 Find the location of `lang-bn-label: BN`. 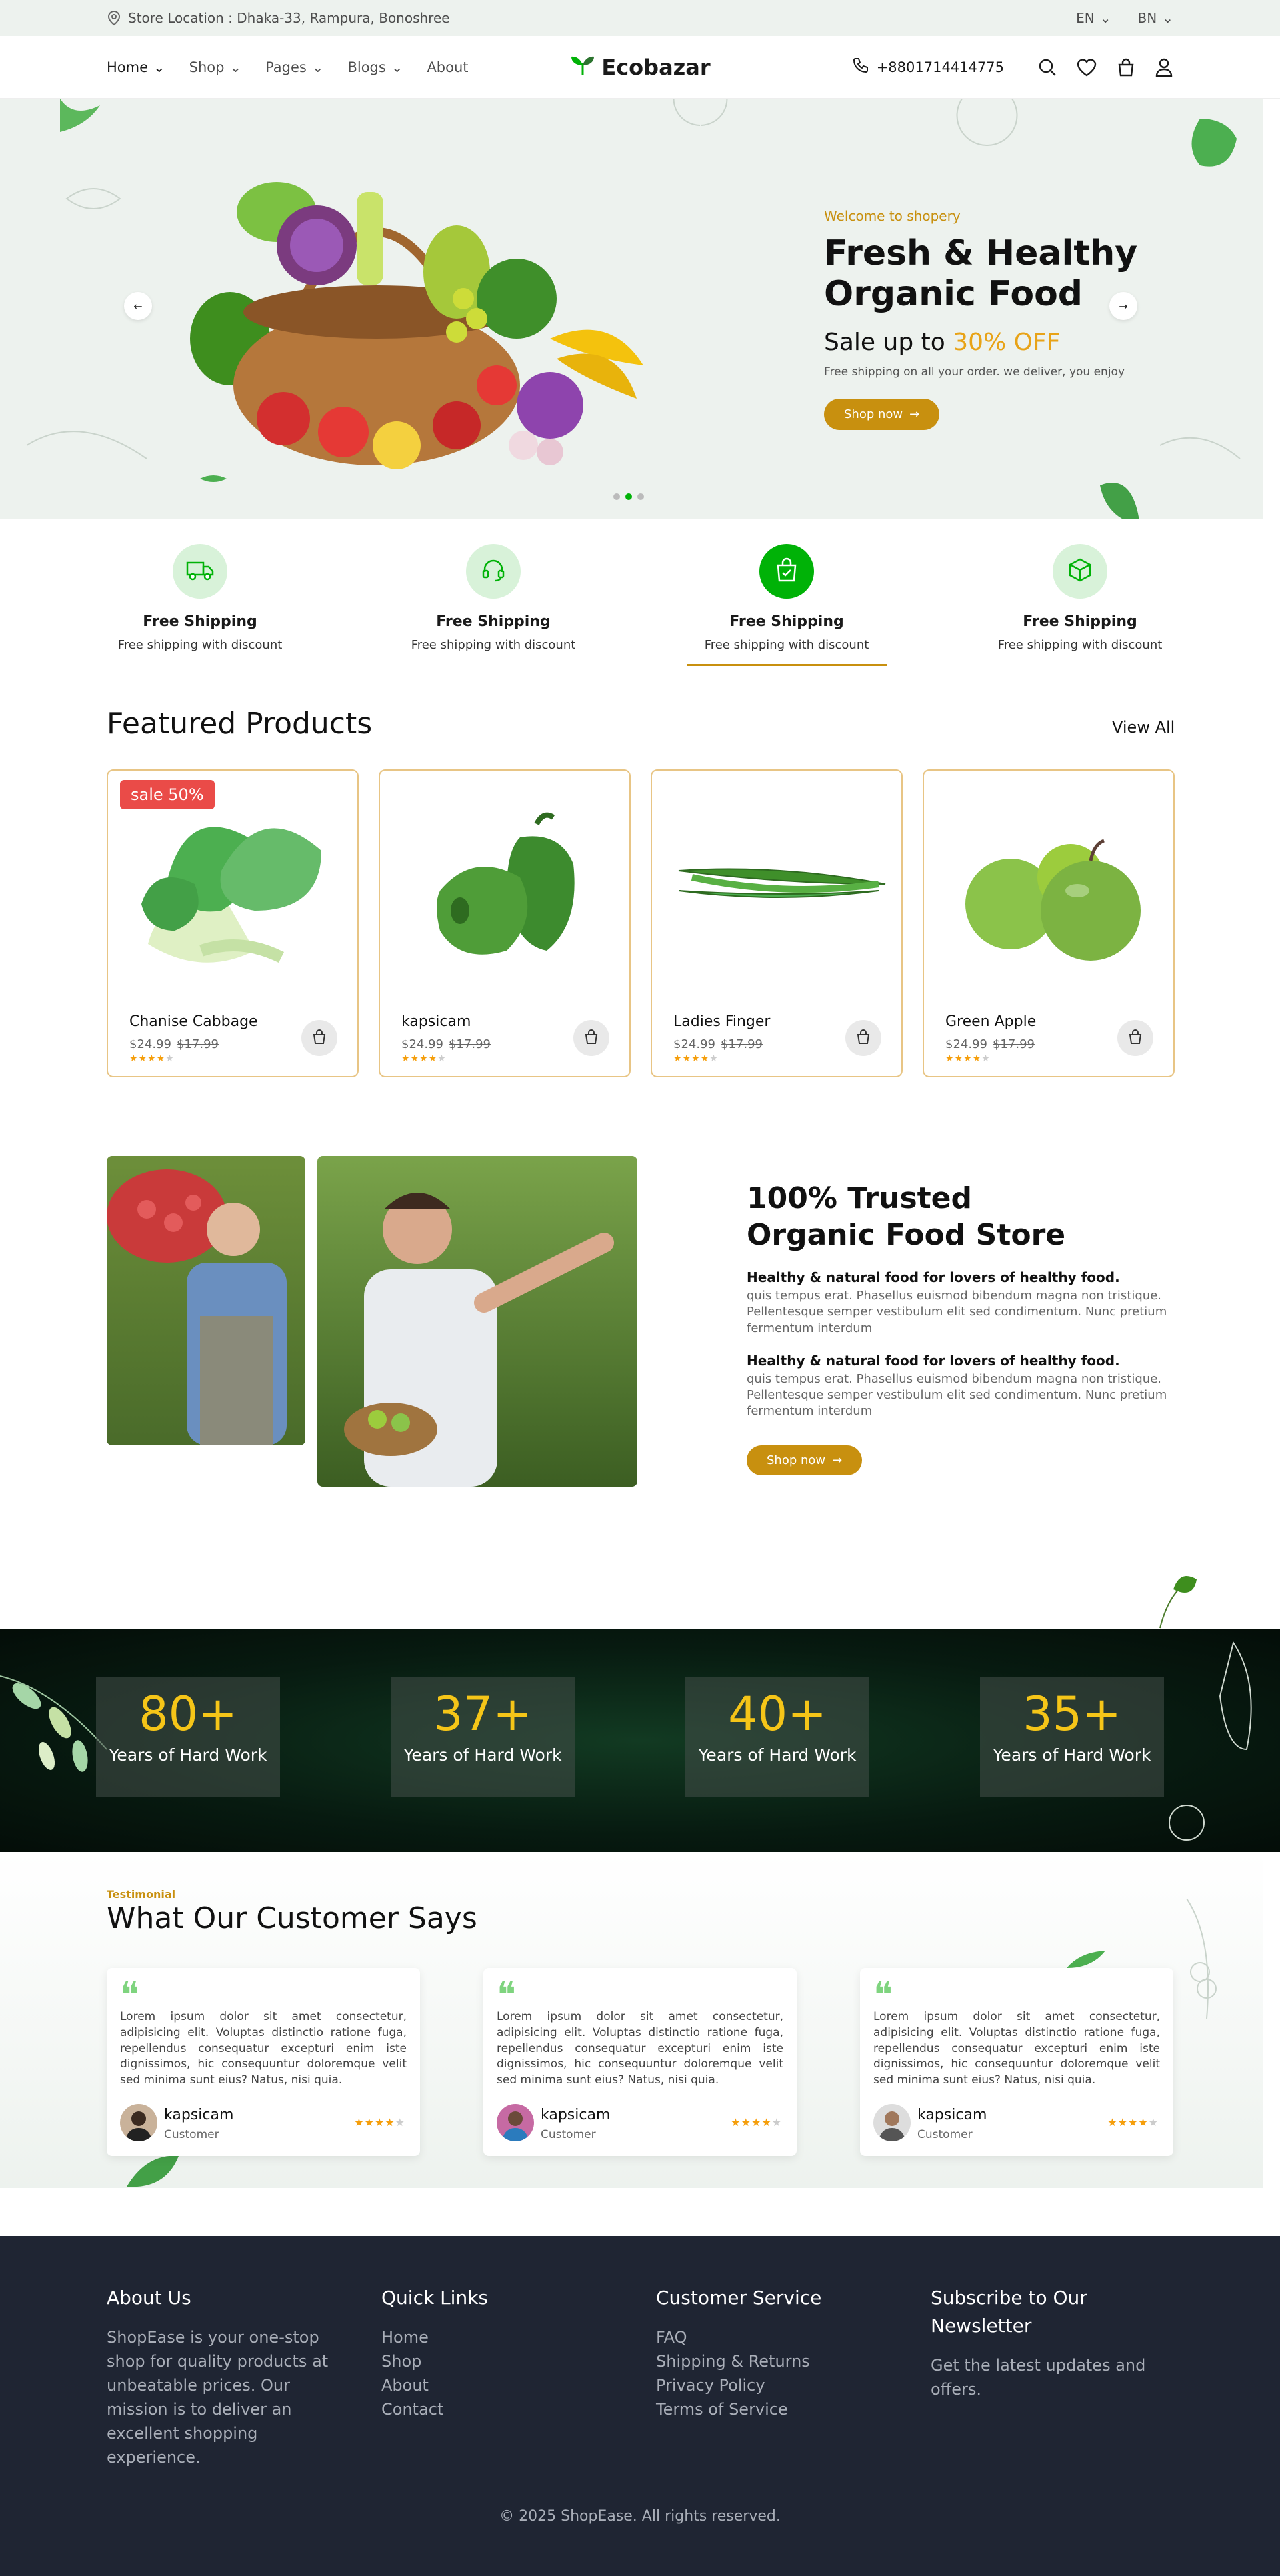

lang-bn-label: BN is located at coordinates (1147, 18).